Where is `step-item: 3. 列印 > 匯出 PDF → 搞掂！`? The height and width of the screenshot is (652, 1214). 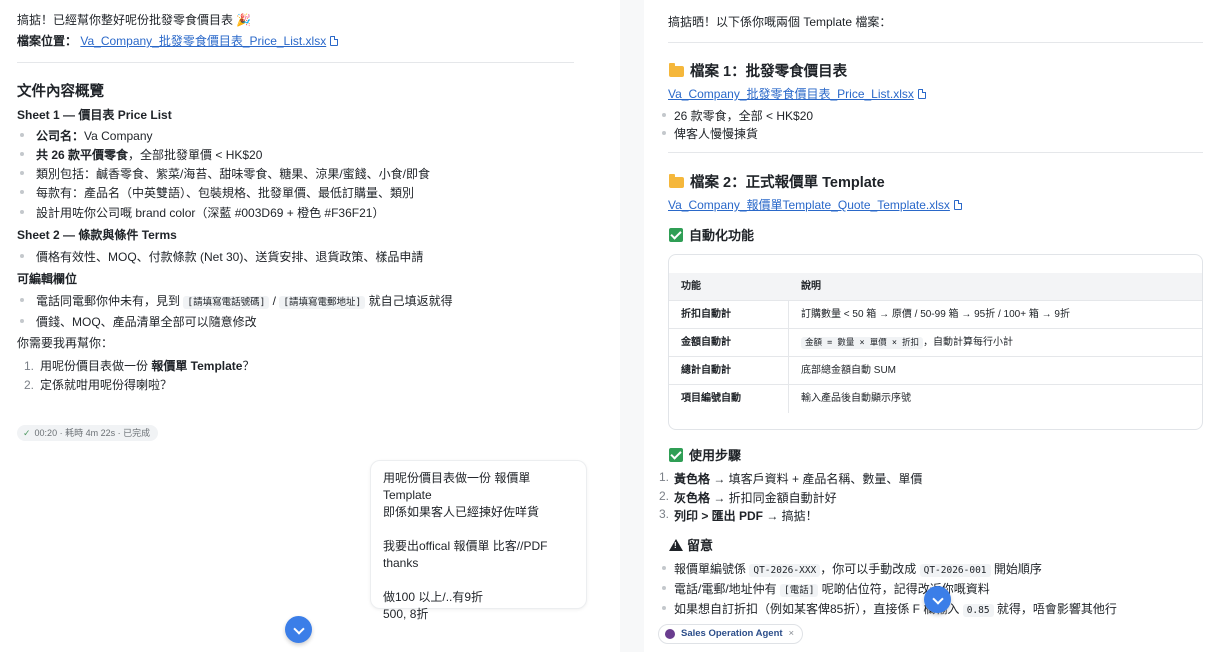
step-item: 3. 列印 > 匯出 PDF → 搞掂！ is located at coordinates (738, 515).